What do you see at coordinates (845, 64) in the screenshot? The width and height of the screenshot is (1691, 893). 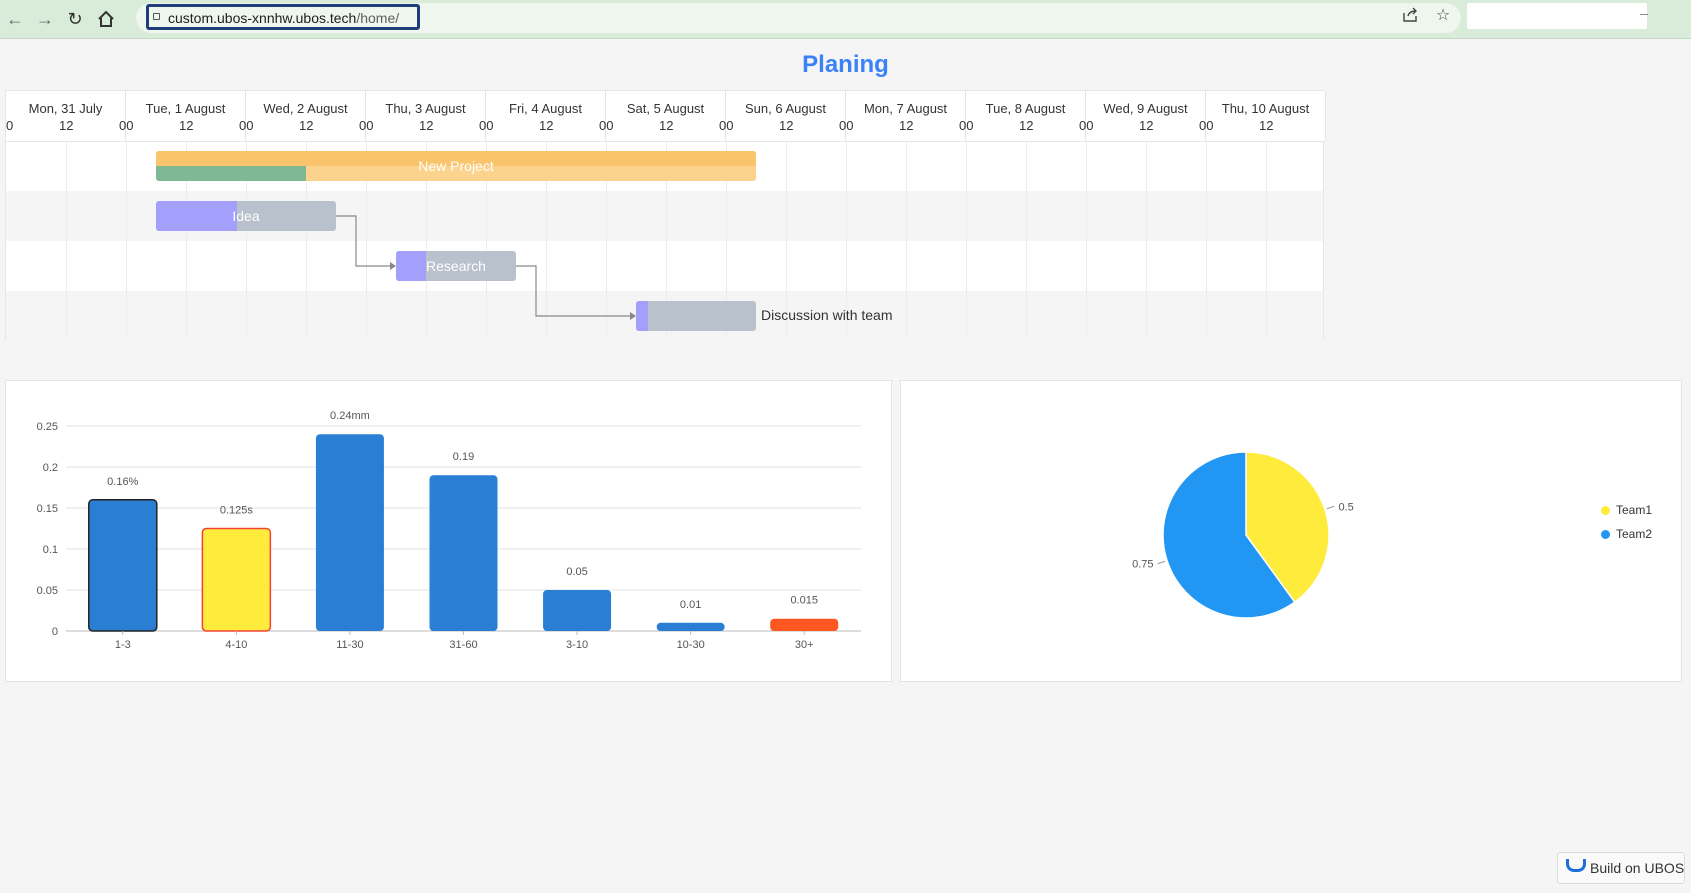 I see `page-title: Planing` at bounding box center [845, 64].